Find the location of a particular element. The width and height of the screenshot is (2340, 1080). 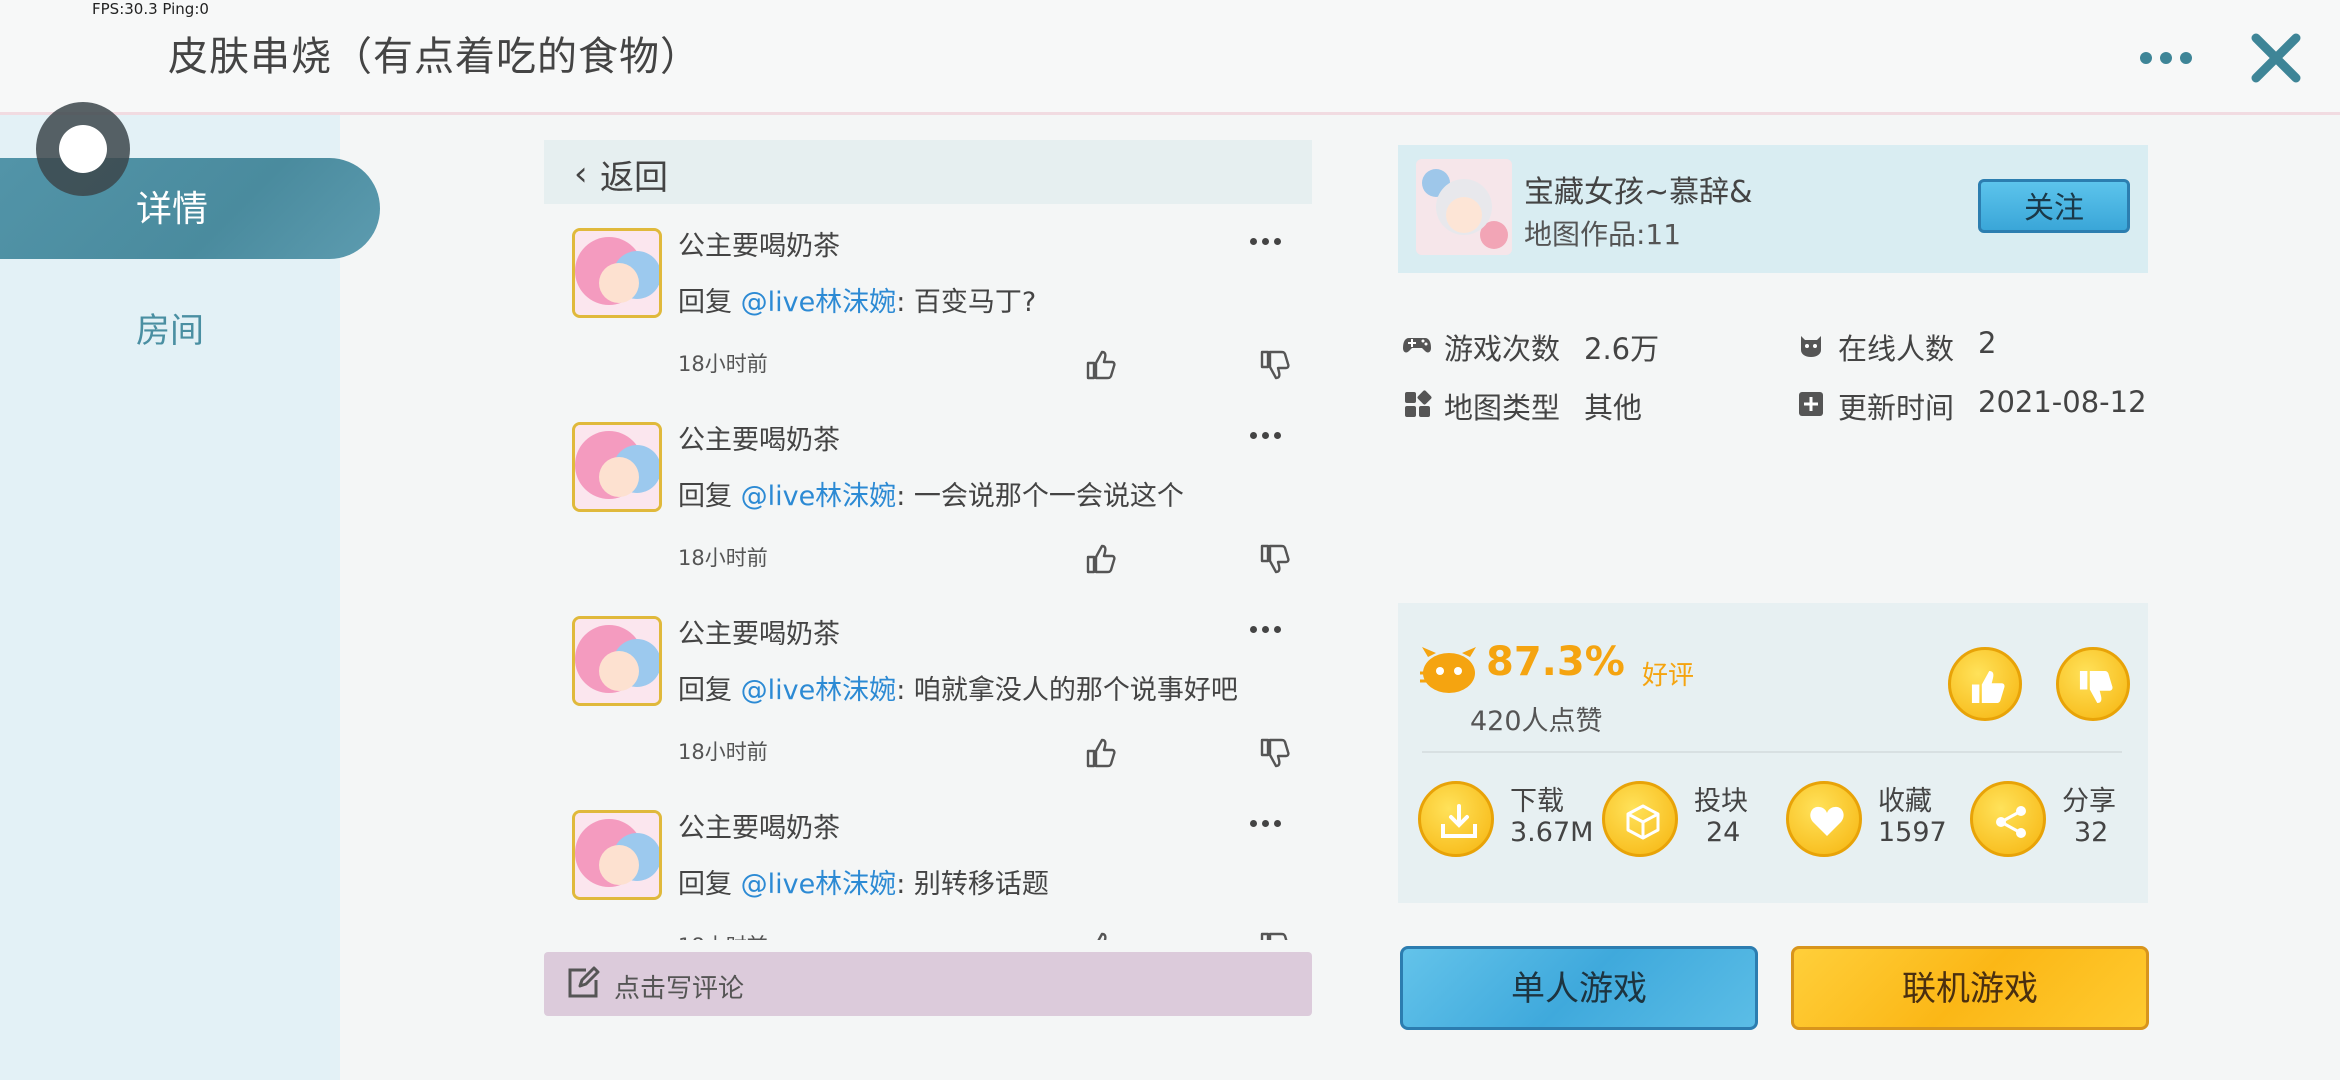

download-value: 3.67M is located at coordinates (1552, 832).